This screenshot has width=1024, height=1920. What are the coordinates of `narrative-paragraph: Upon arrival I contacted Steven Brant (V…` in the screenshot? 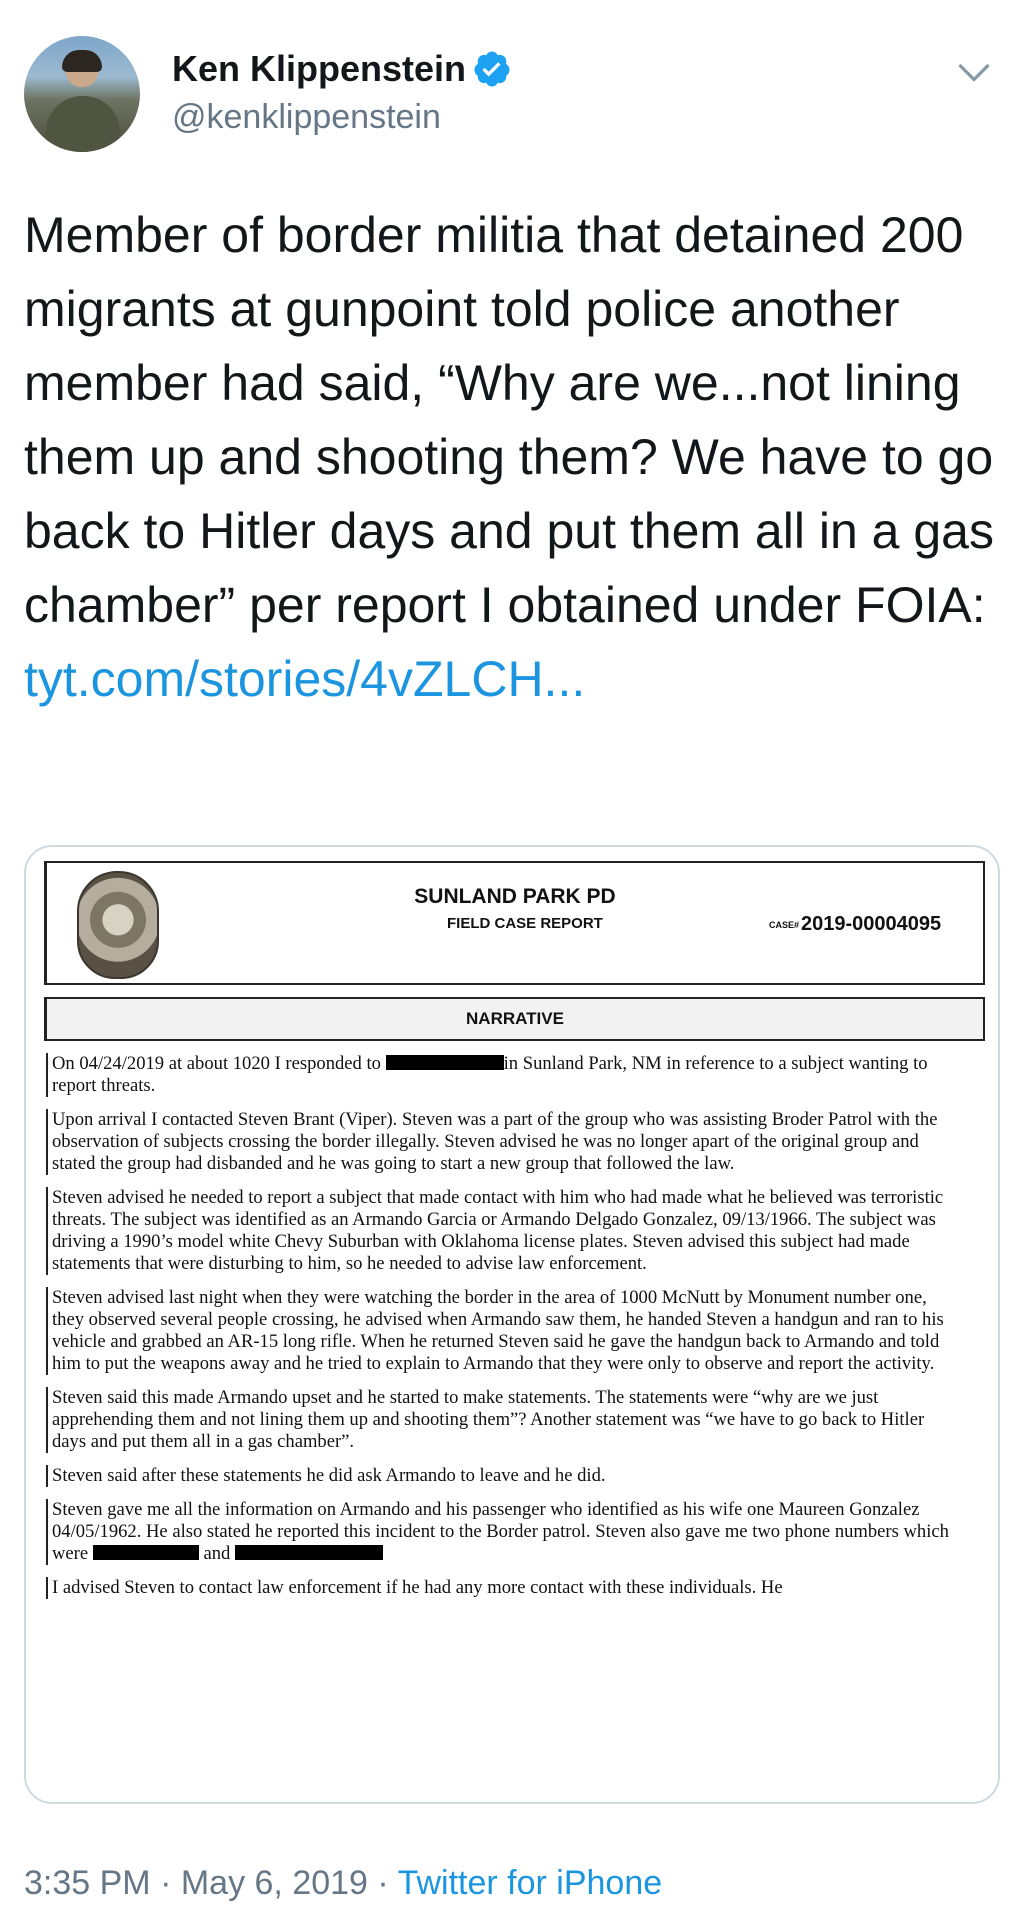 It's located at (501, 1142).